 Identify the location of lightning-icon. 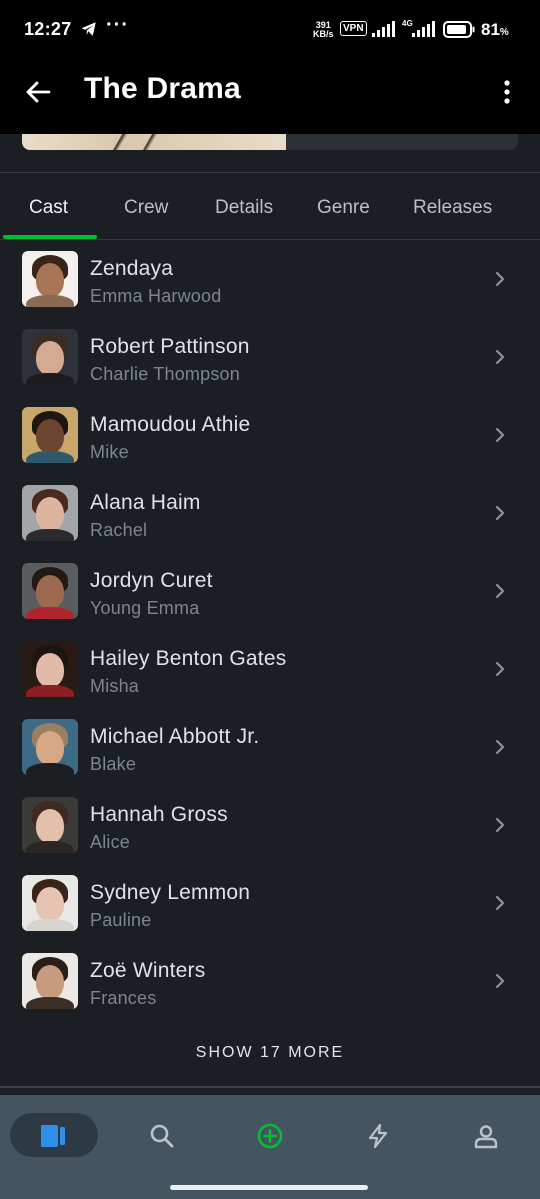
(378, 1136).